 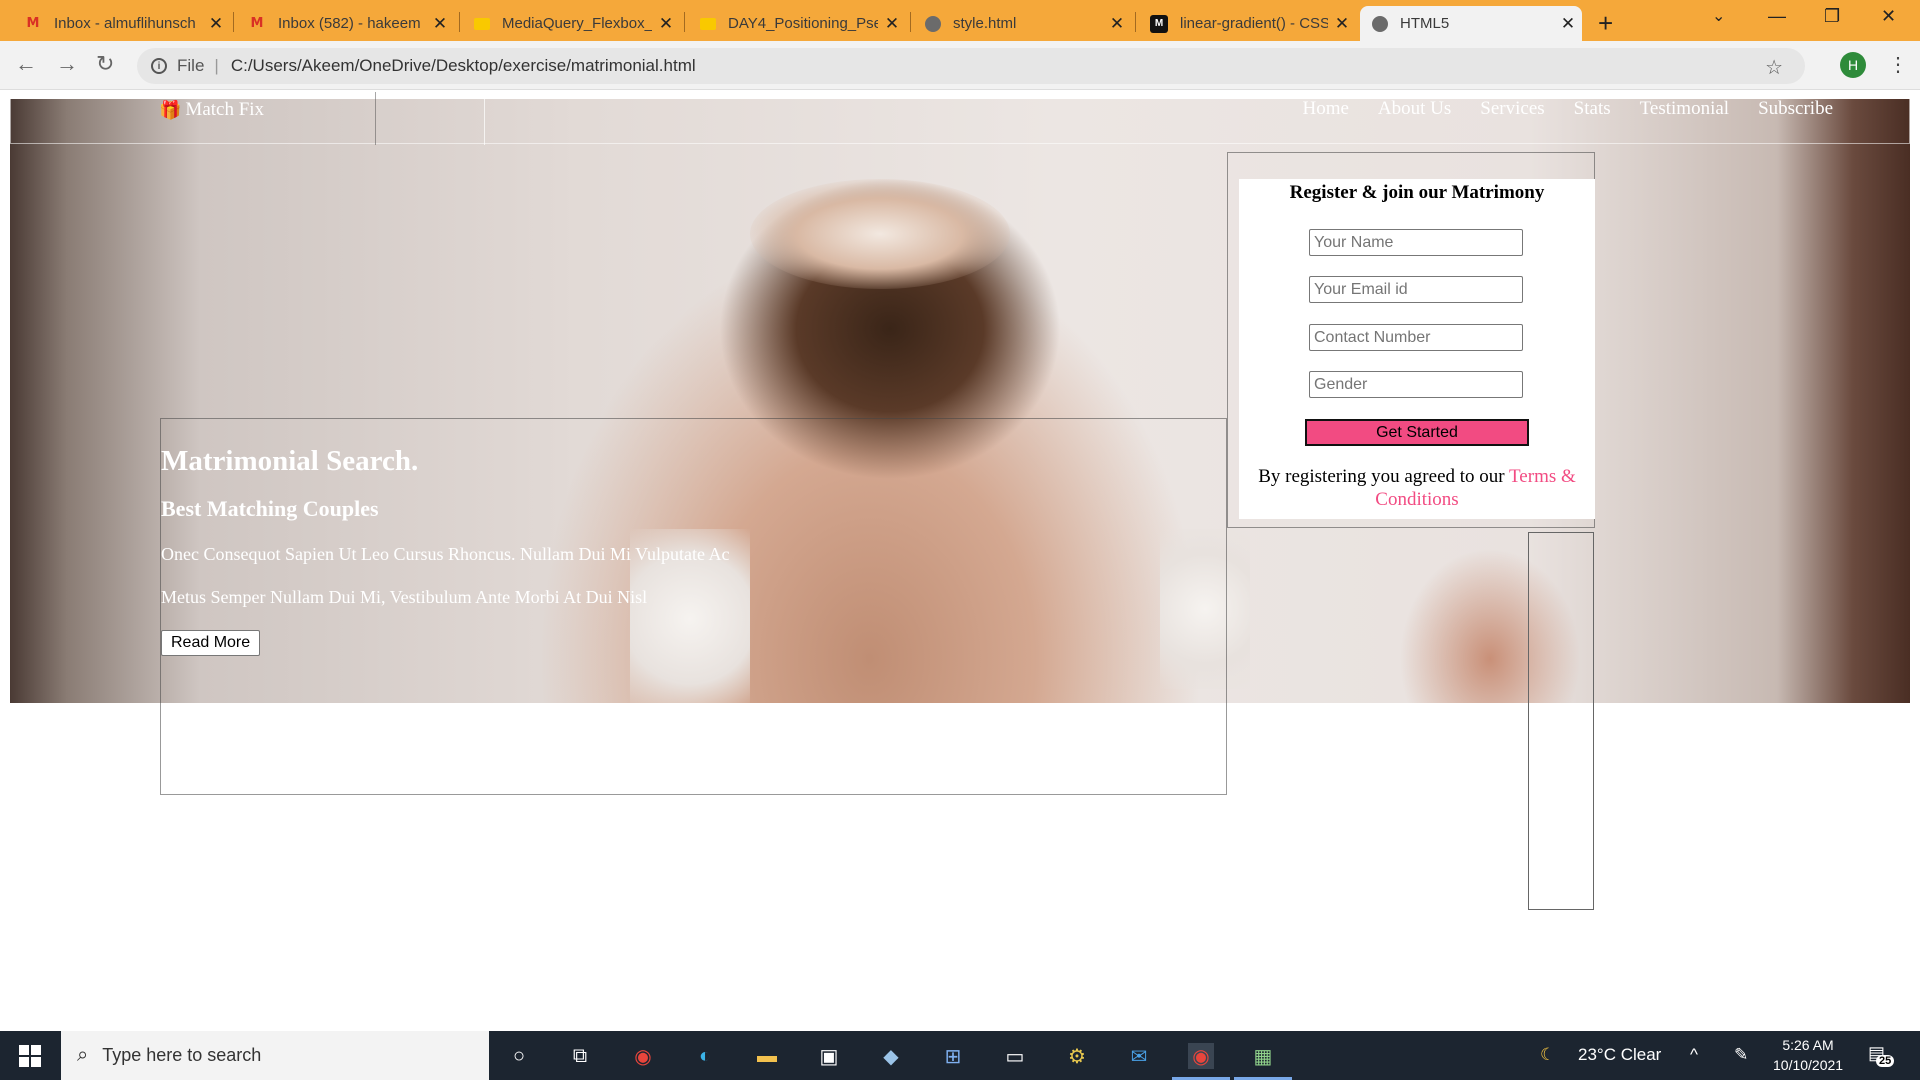 I want to click on clock: 5:26 AM 10/10/2021, so click(x=1808, y=1055).